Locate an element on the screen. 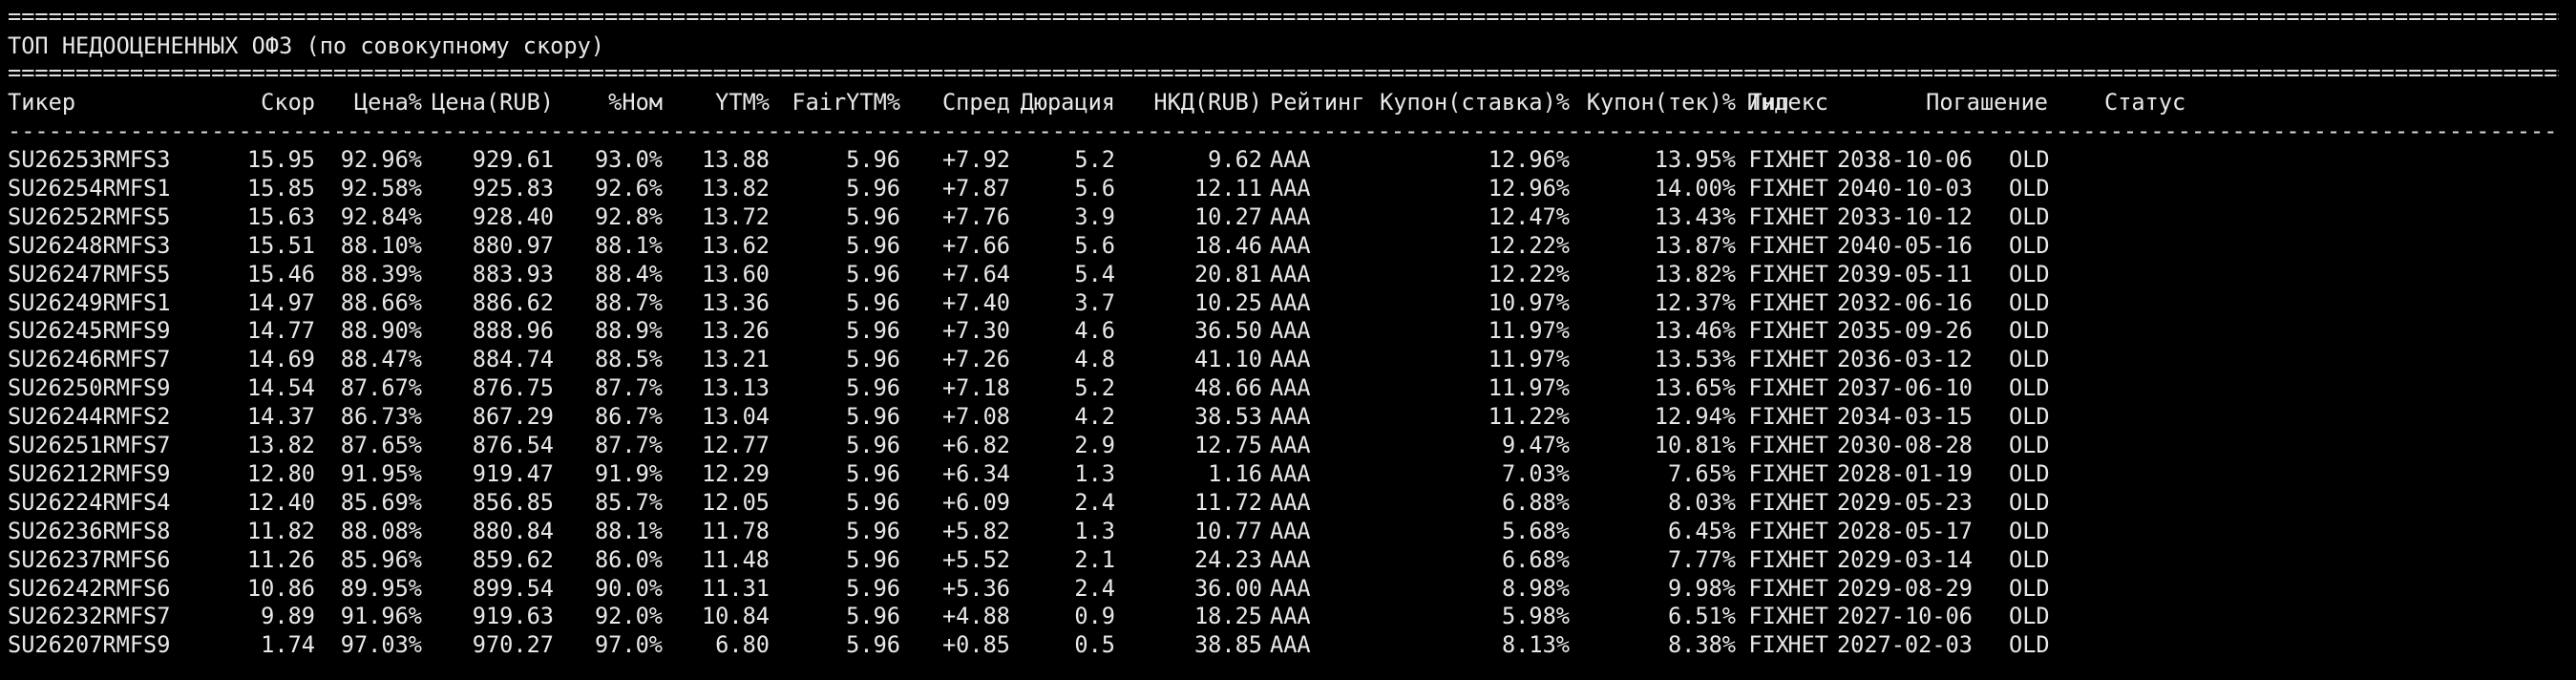 The height and width of the screenshot is (680, 2576). cell-price-pct: 91.95% is located at coordinates (381, 473).